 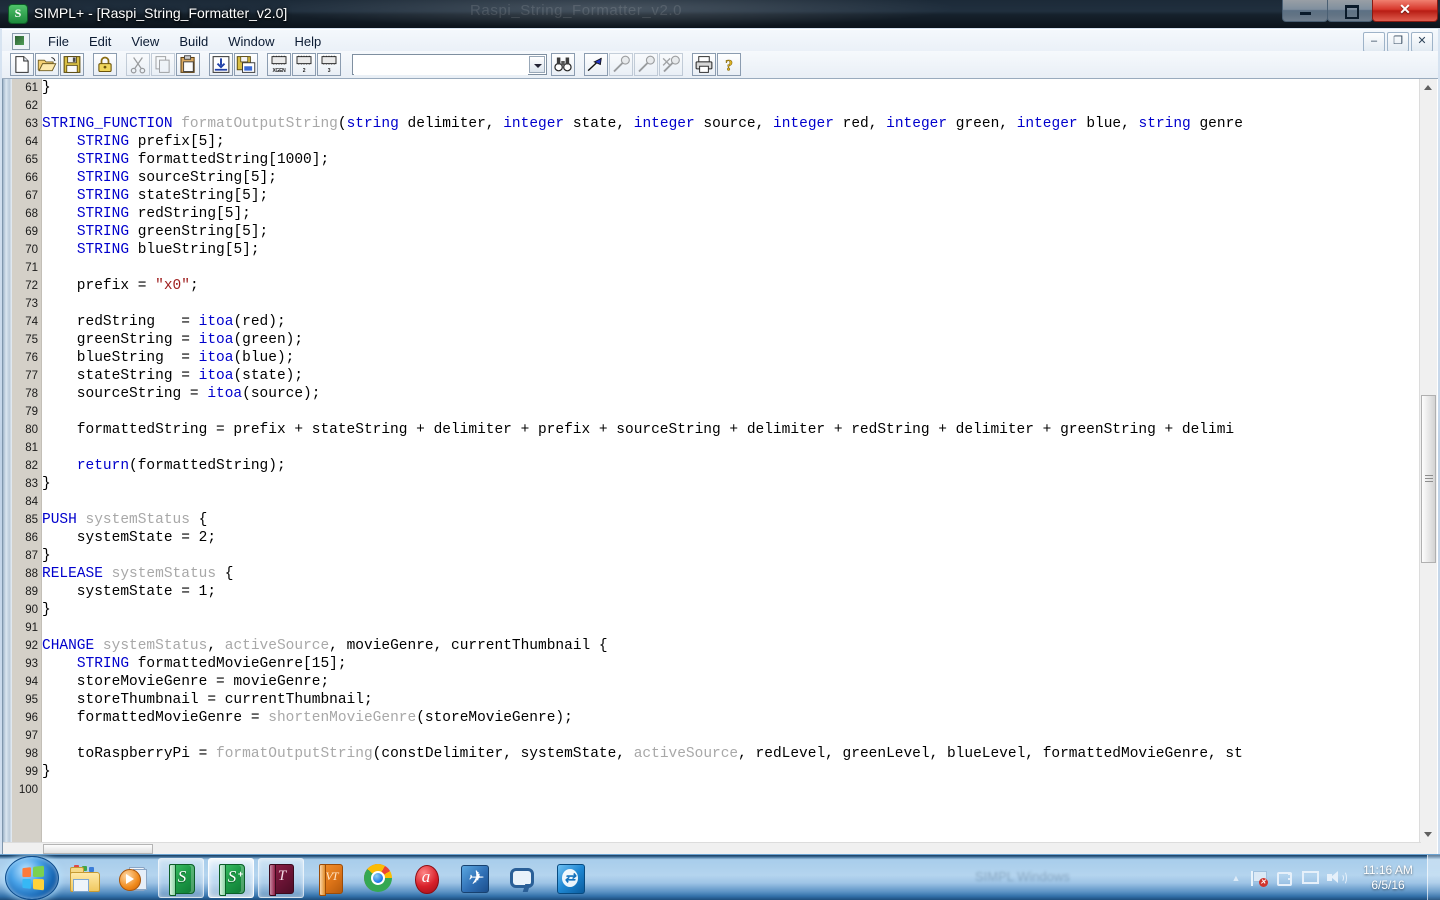 What do you see at coordinates (58, 41) in the screenshot?
I see `menu-file: File` at bounding box center [58, 41].